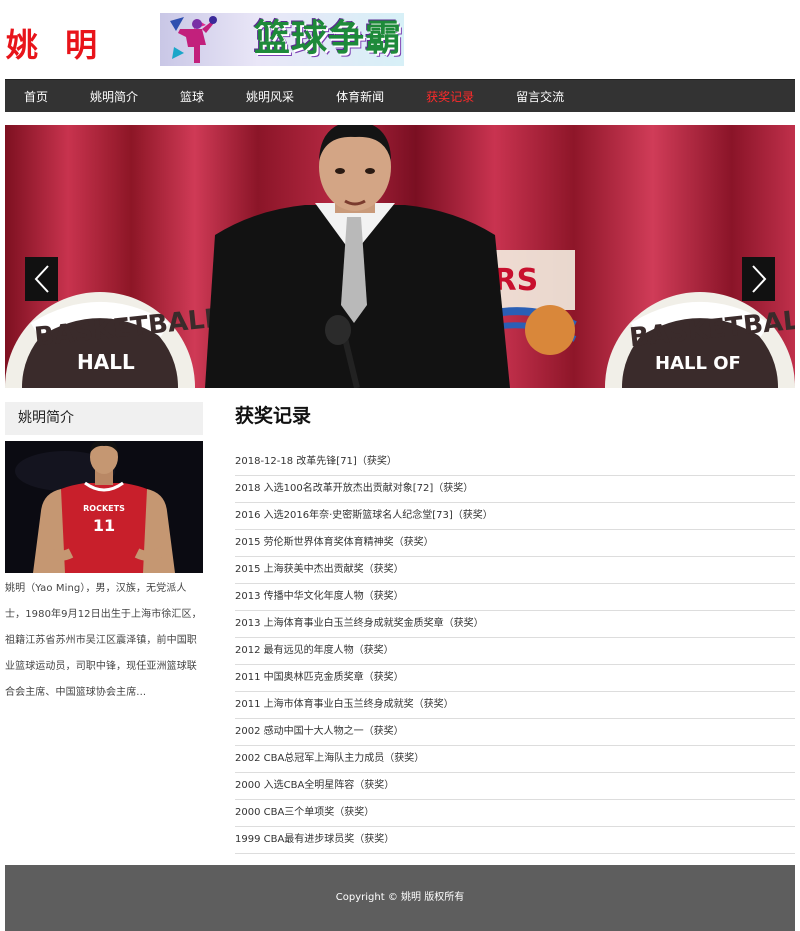 Image resolution: width=800 pixels, height=931 pixels. Describe the element at coordinates (106, 362) in the screenshot. I see `logo-left-sub-text: HALL` at that location.